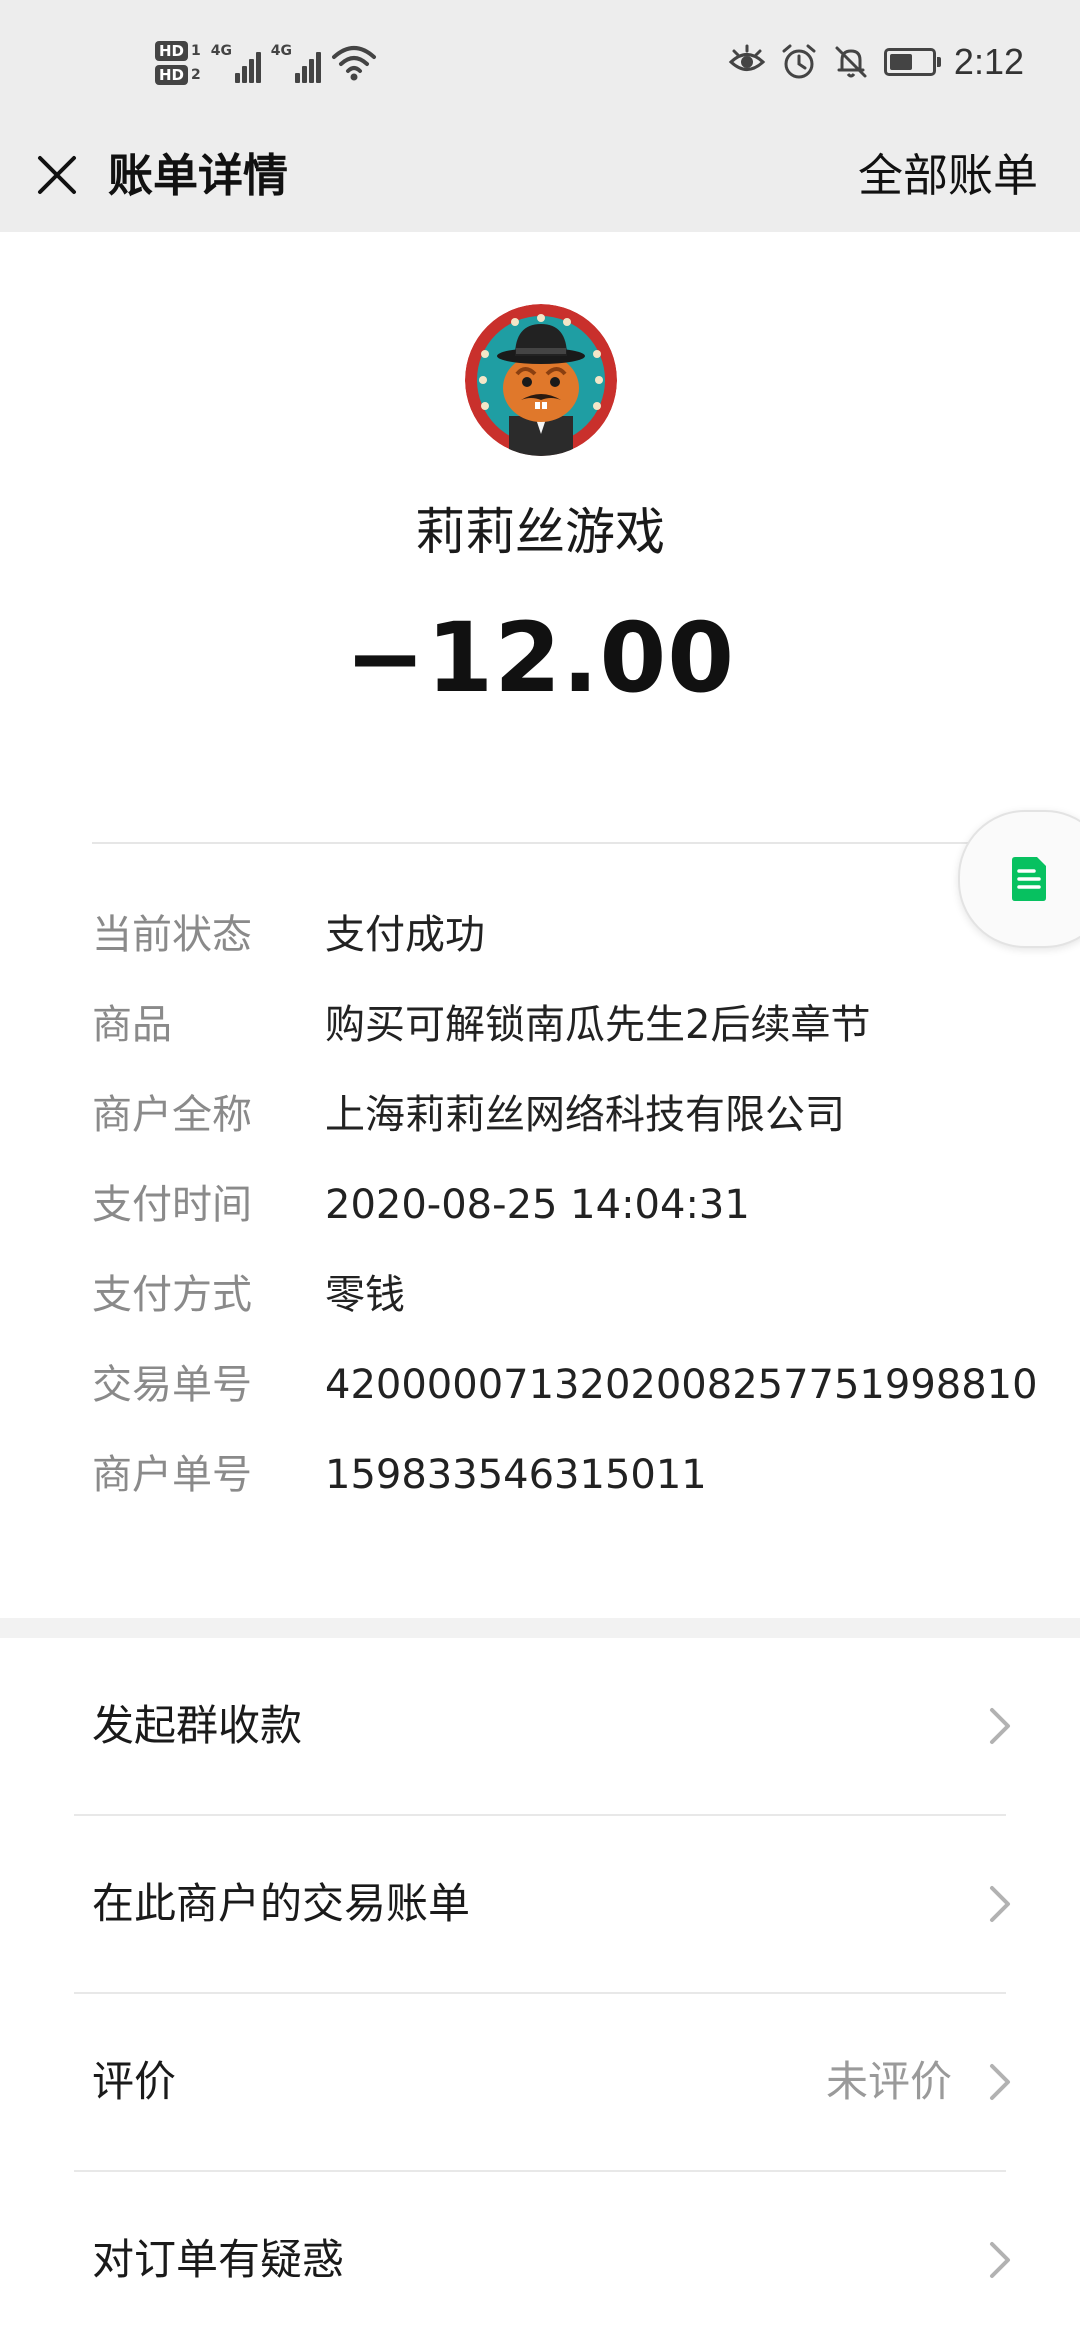 This screenshot has width=1080, height=2348. Describe the element at coordinates (172, 935) in the screenshot. I see `detail-key: 当前状态` at that location.